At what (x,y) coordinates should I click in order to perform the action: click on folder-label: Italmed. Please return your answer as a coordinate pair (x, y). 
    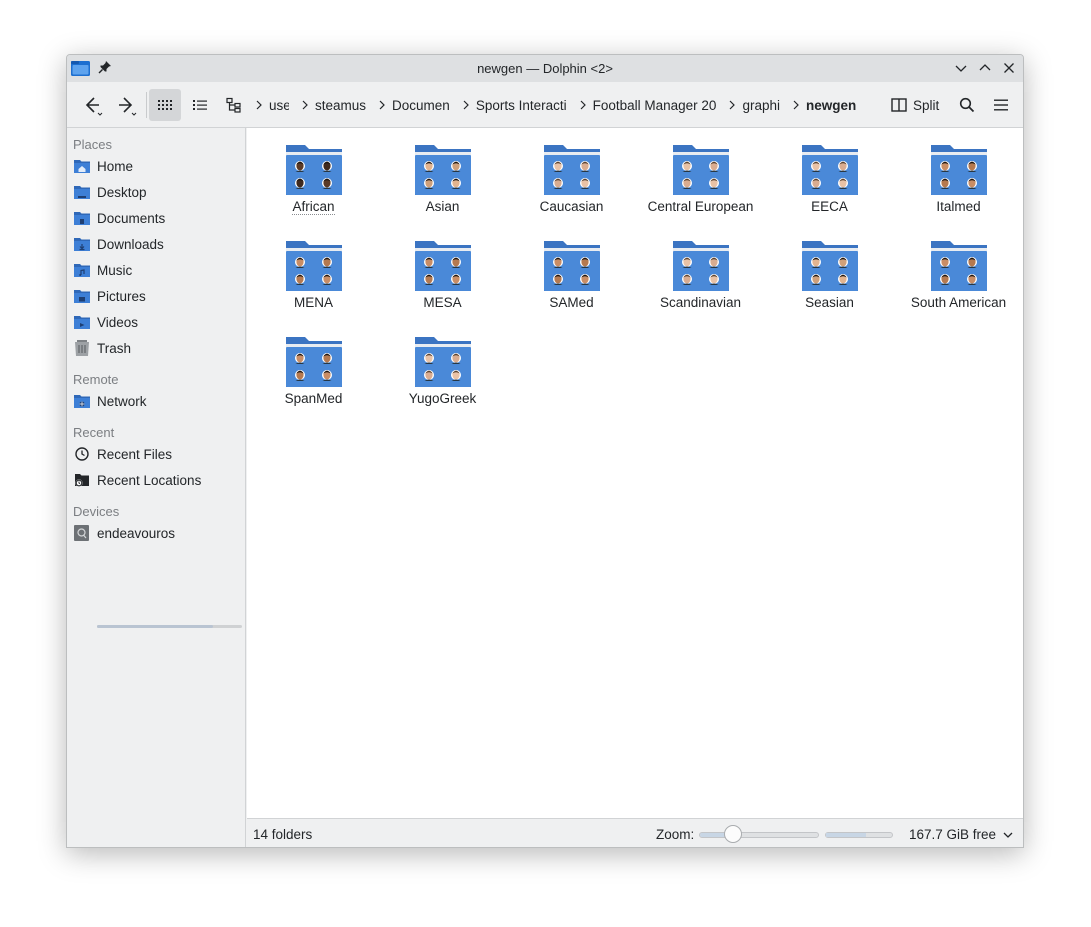
    Looking at the image, I should click on (958, 206).